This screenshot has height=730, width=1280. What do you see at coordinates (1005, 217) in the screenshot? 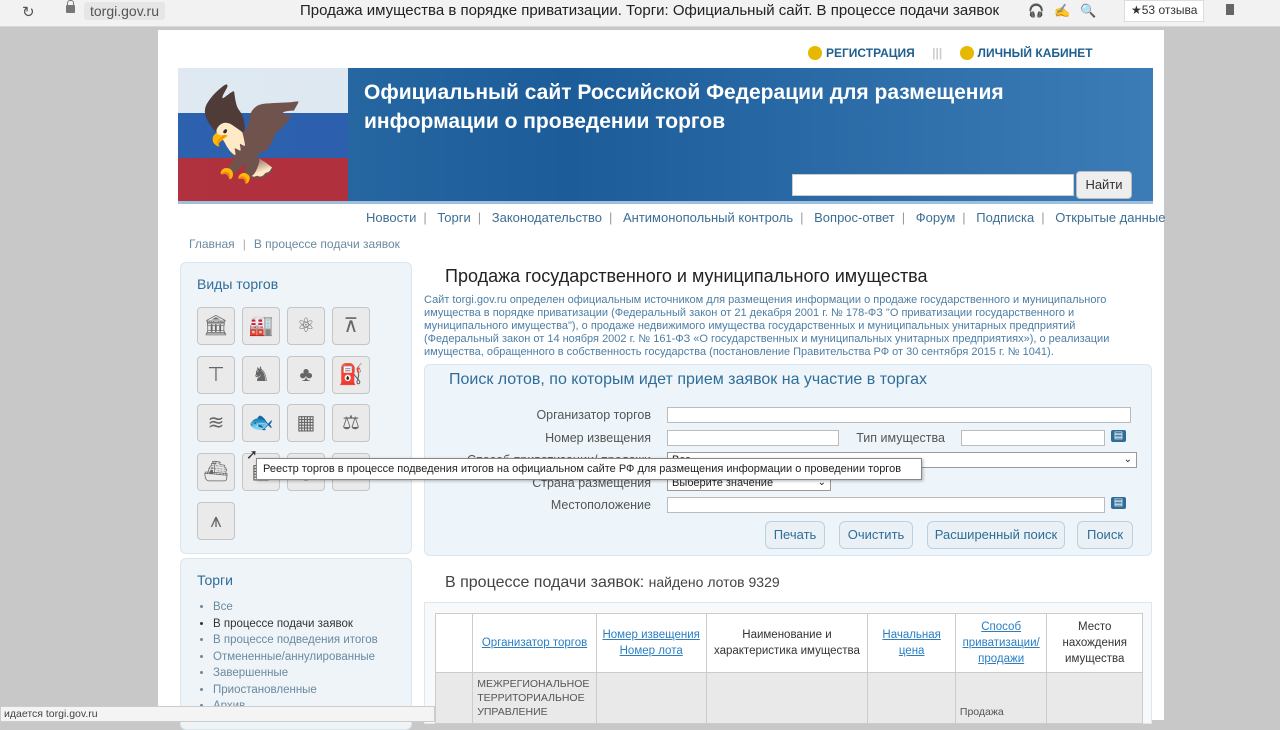
I see `nav-subscribe: Подписка` at bounding box center [1005, 217].